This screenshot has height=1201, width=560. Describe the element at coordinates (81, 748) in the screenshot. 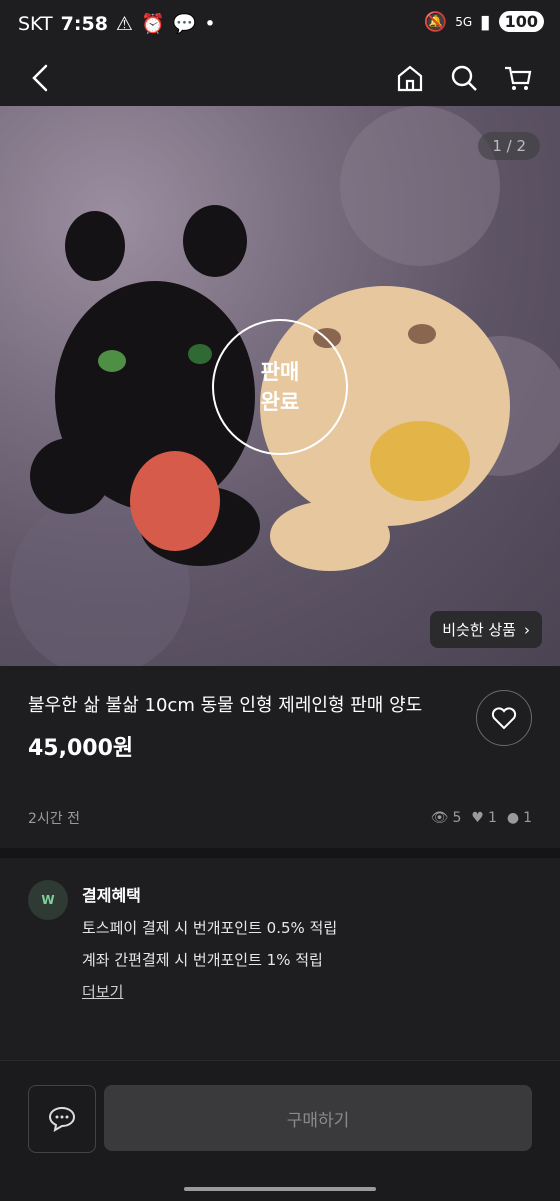

I see `product-price: 45,000원` at that location.